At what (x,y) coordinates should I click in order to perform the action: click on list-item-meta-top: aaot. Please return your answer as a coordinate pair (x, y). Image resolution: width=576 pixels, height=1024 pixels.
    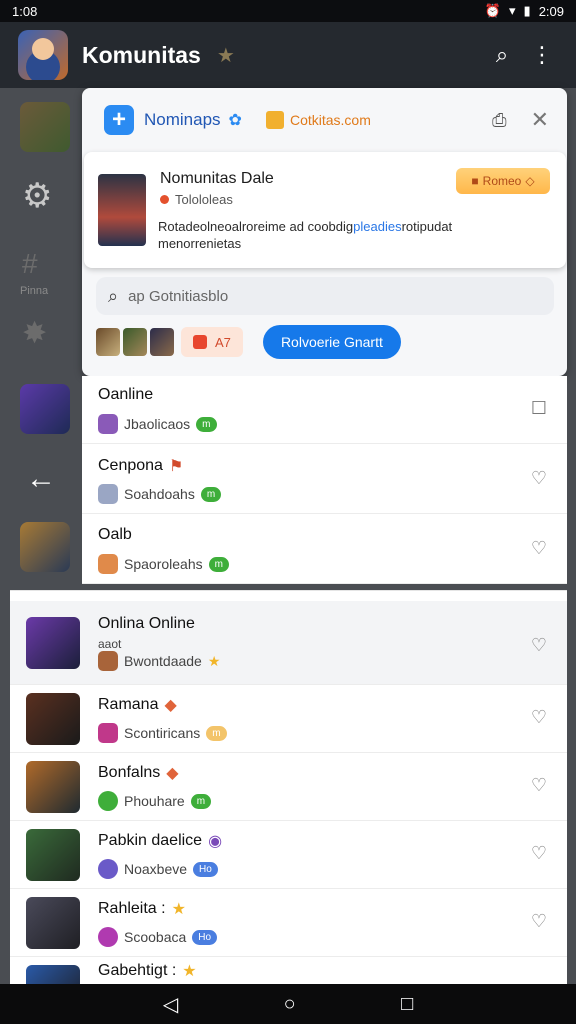
    Looking at the image, I should click on (110, 644).